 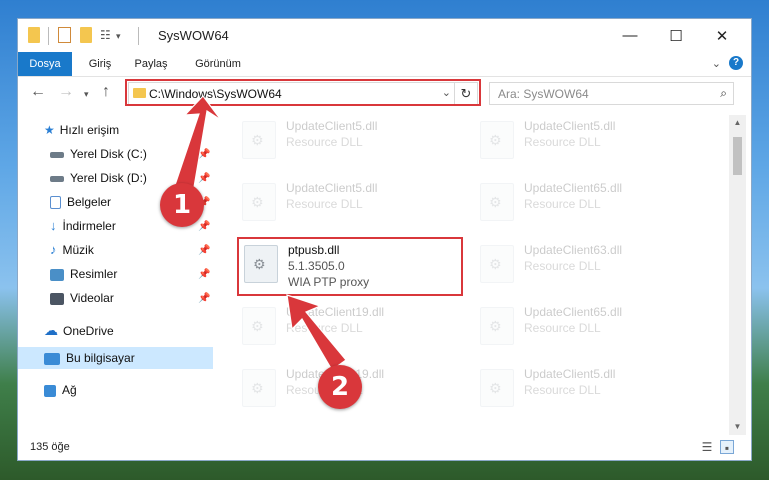 What do you see at coordinates (340, 387) in the screenshot?
I see `step-marker-2: 2` at bounding box center [340, 387].